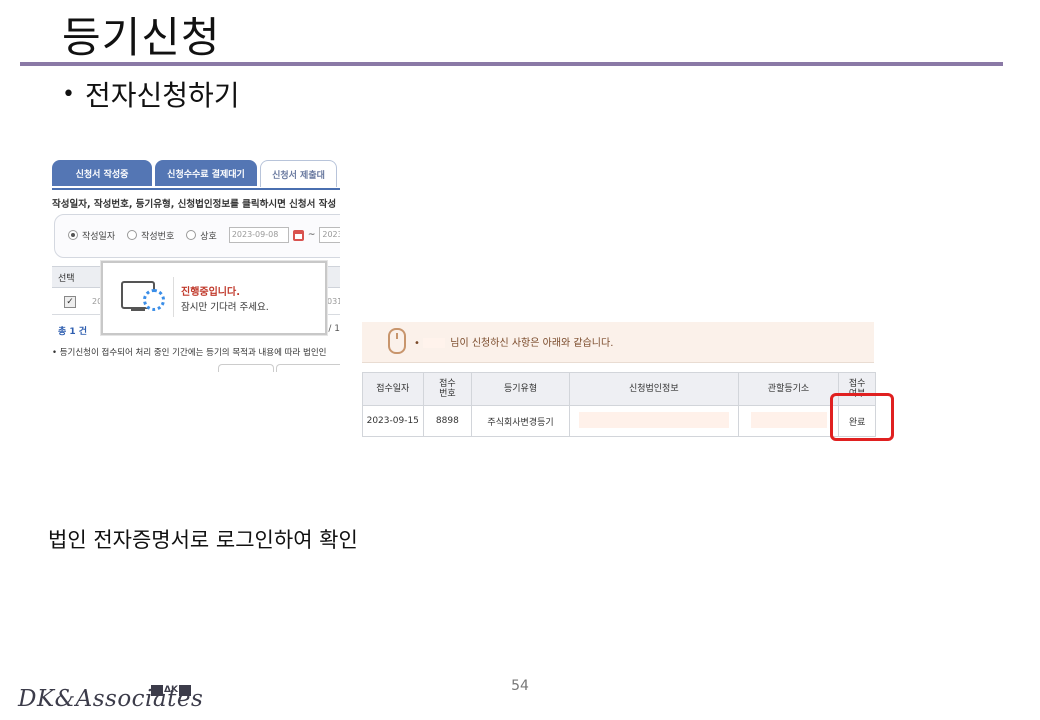  I want to click on redacted-corp-info, so click(653, 419).